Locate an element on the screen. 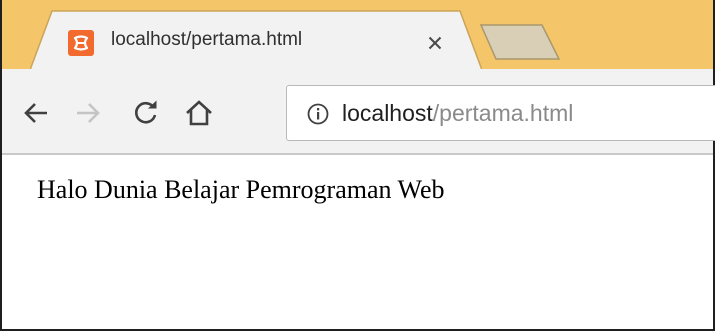 Image resolution: width=715 pixels, height=331 pixels. new-tab-button is located at coordinates (520, 42).